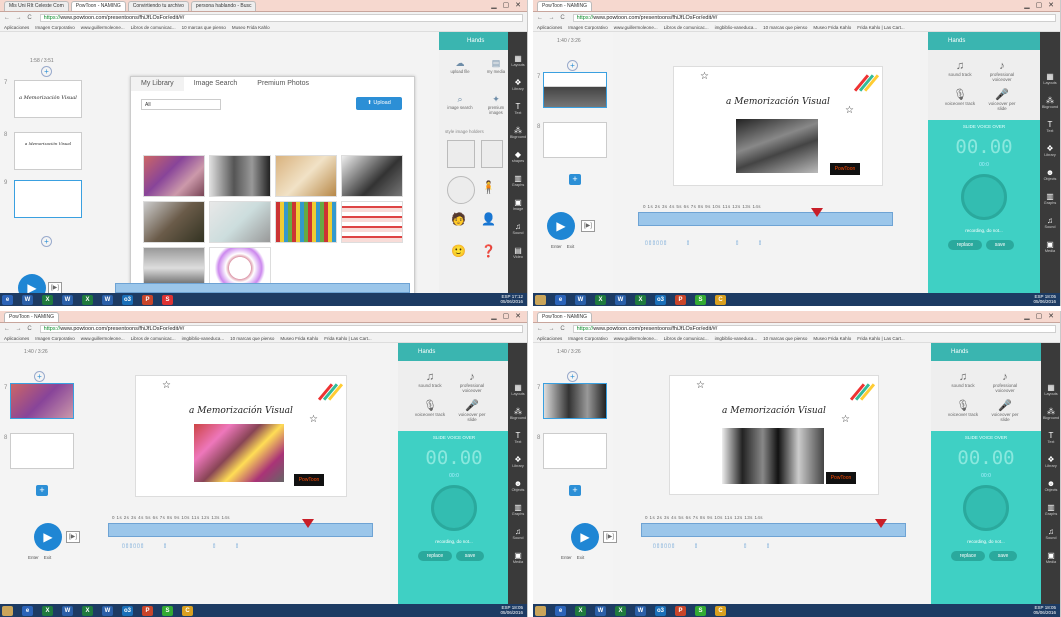  I want to click on character-icon: 👤, so click(488, 219).